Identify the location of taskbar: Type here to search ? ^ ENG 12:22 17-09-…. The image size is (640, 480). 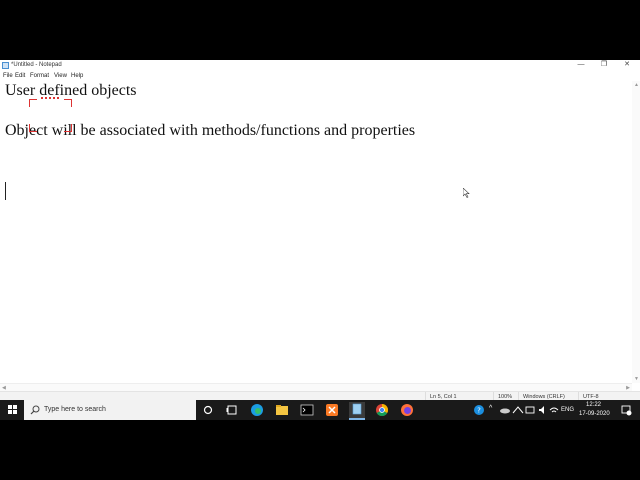
(320, 410).